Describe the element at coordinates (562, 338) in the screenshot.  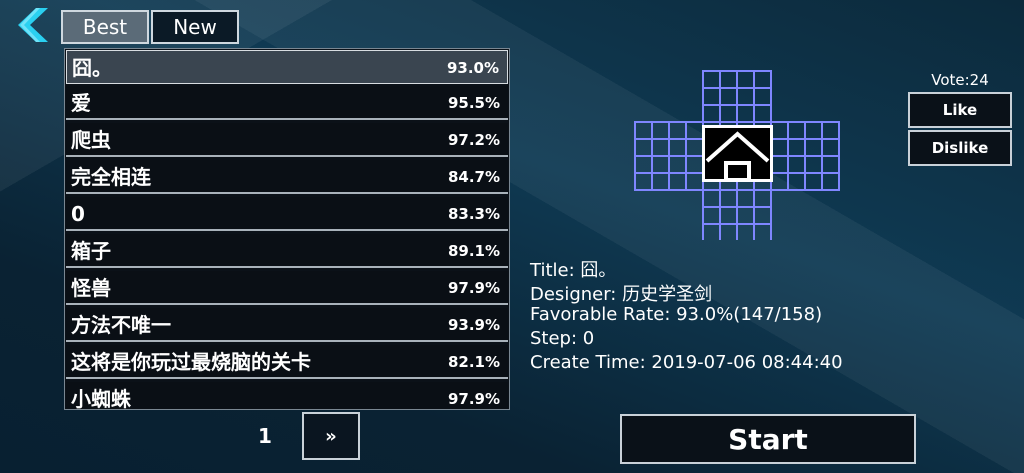
I see `info-step: Step: 0` at that location.